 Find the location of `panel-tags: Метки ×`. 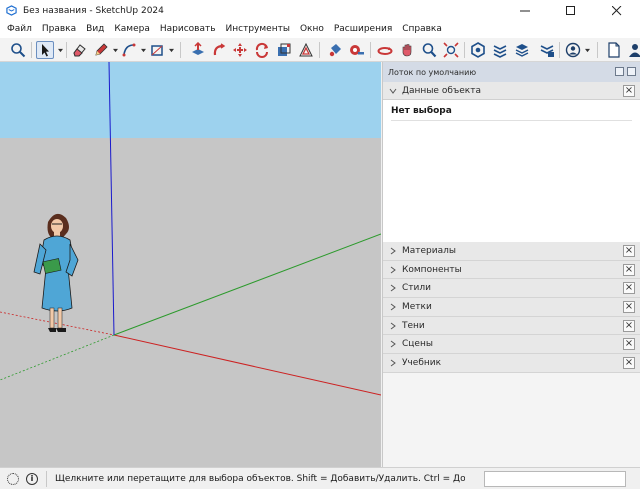

panel-tags: Метки × is located at coordinates (511, 307).